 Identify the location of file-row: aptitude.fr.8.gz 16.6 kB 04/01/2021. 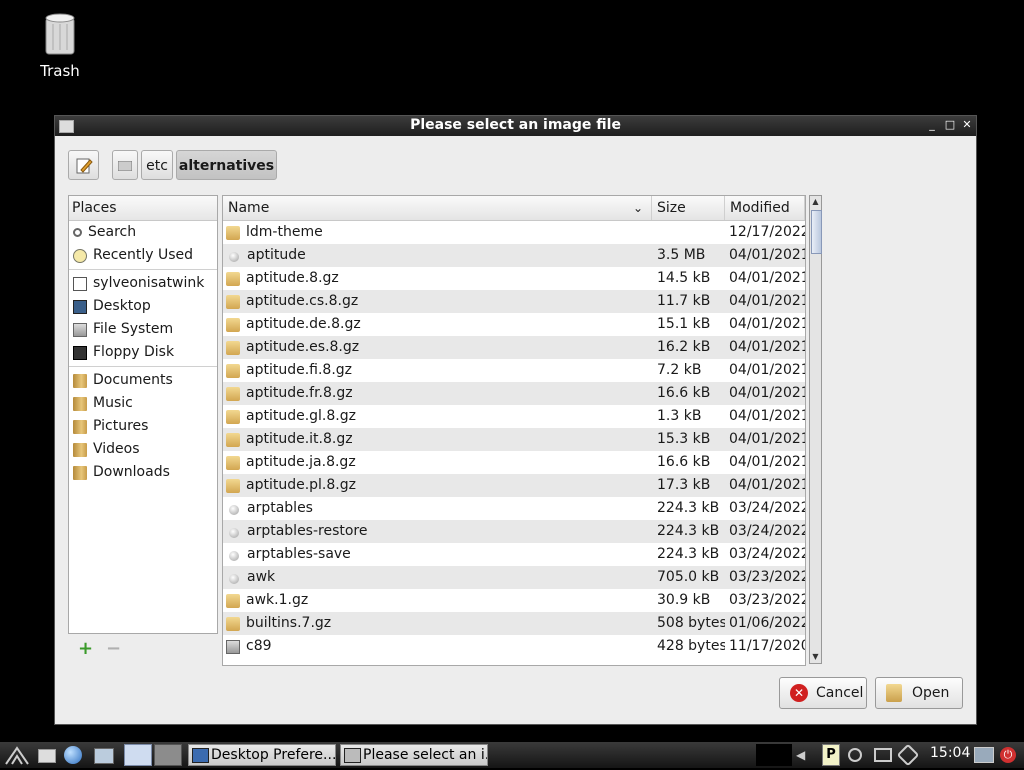
(514, 393).